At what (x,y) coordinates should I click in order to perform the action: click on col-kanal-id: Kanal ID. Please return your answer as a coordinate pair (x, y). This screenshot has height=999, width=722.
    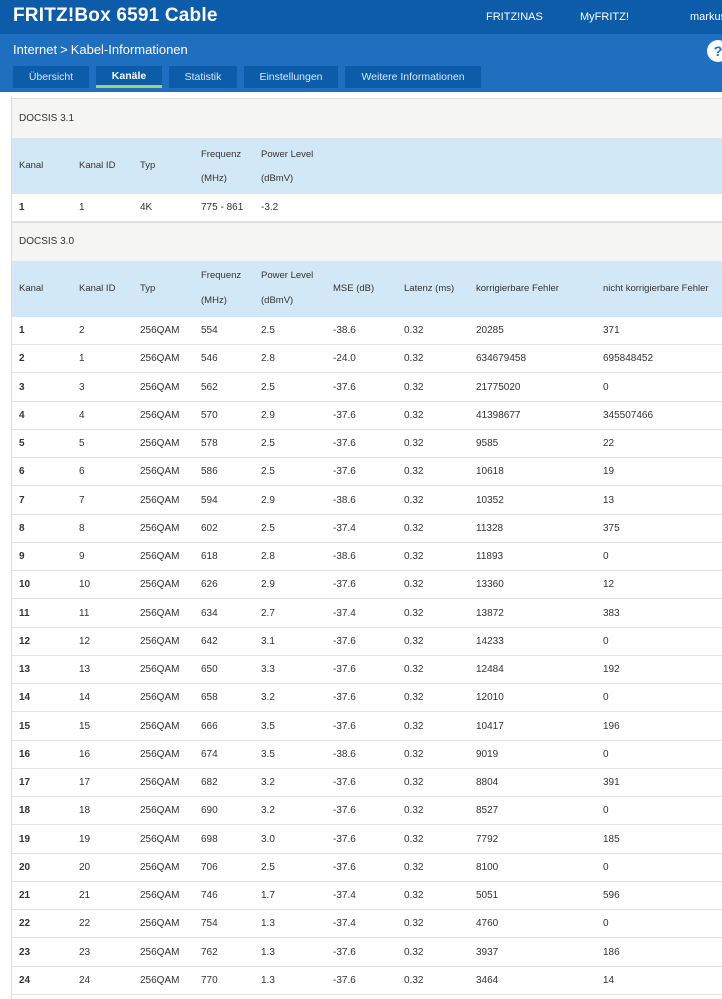
    Looking at the image, I should click on (97, 165).